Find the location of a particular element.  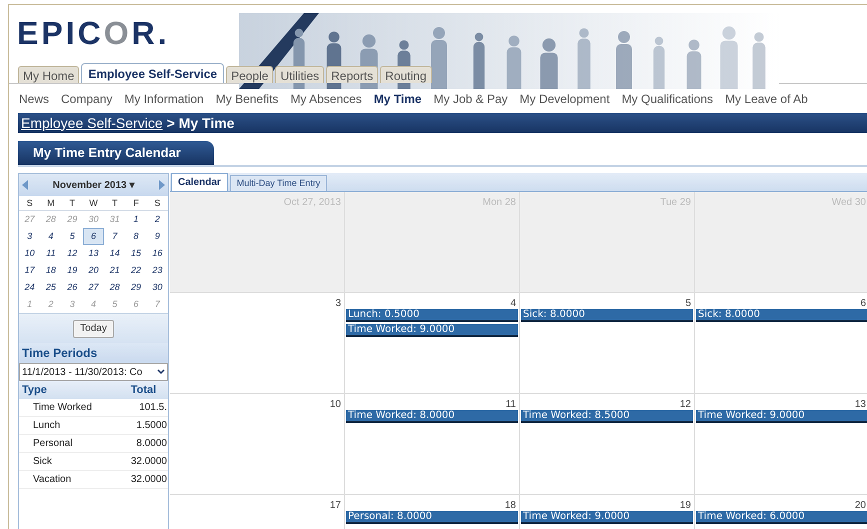

day-label: 17 is located at coordinates (335, 505).